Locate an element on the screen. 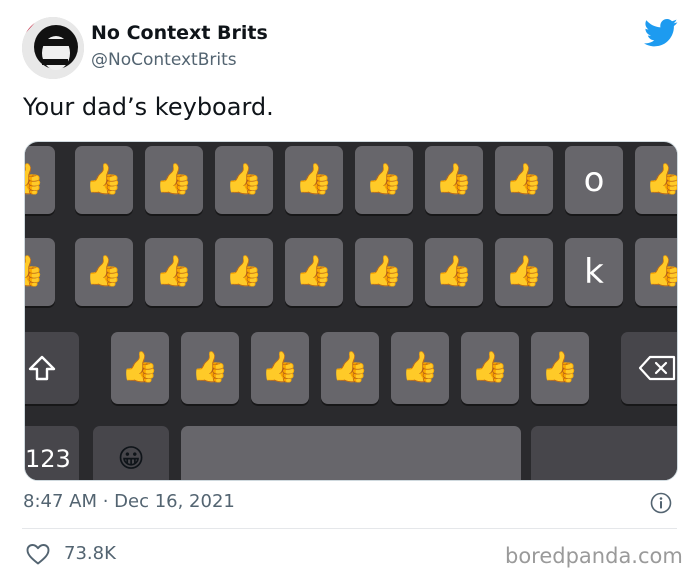  key-o: o is located at coordinates (594, 180).